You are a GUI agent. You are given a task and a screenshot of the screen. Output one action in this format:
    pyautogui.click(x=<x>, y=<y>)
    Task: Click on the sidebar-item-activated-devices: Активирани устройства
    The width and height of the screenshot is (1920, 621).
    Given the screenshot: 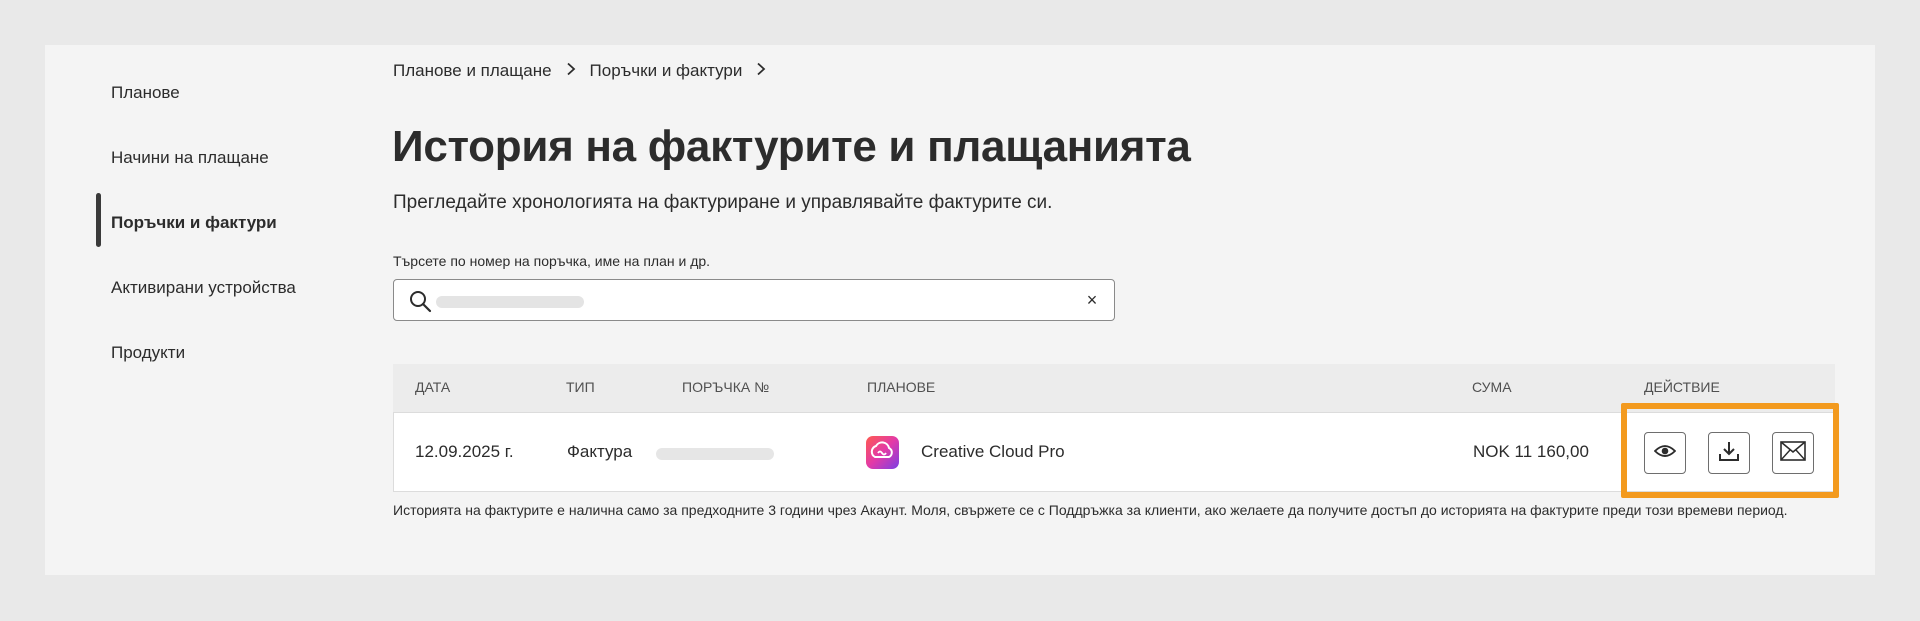 What is the action you would take?
    pyautogui.click(x=203, y=288)
    